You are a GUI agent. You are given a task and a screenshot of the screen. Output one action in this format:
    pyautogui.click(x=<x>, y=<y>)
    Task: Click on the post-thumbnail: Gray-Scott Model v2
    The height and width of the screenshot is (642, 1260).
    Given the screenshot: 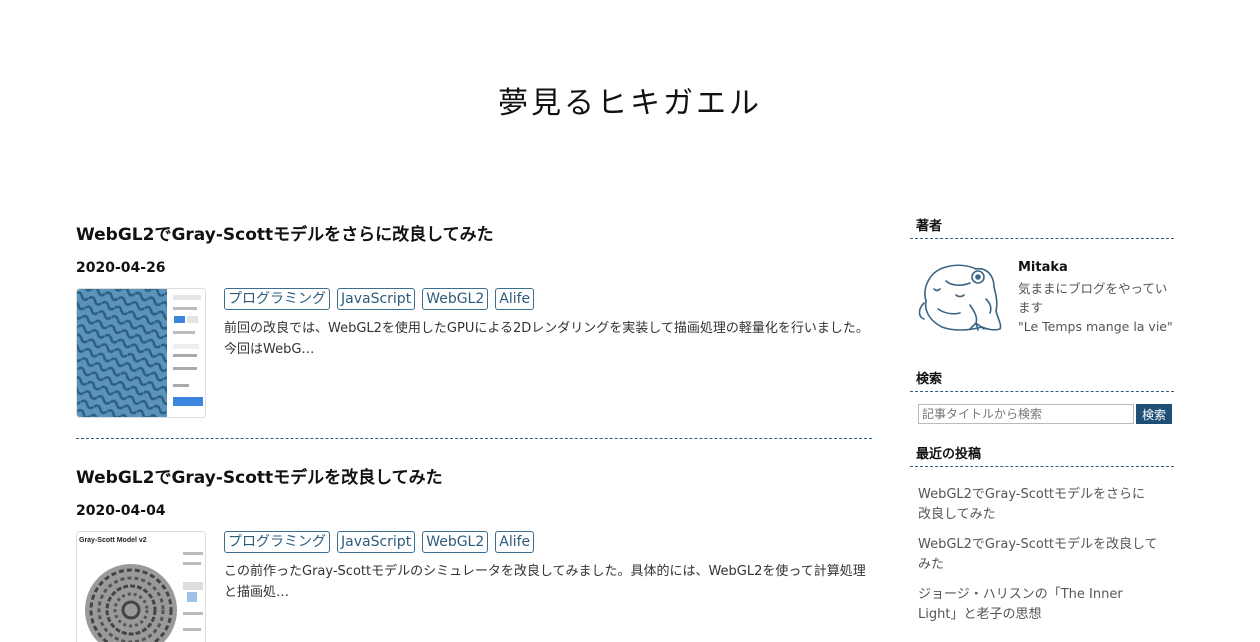 What is the action you would take?
    pyautogui.click(x=141, y=586)
    